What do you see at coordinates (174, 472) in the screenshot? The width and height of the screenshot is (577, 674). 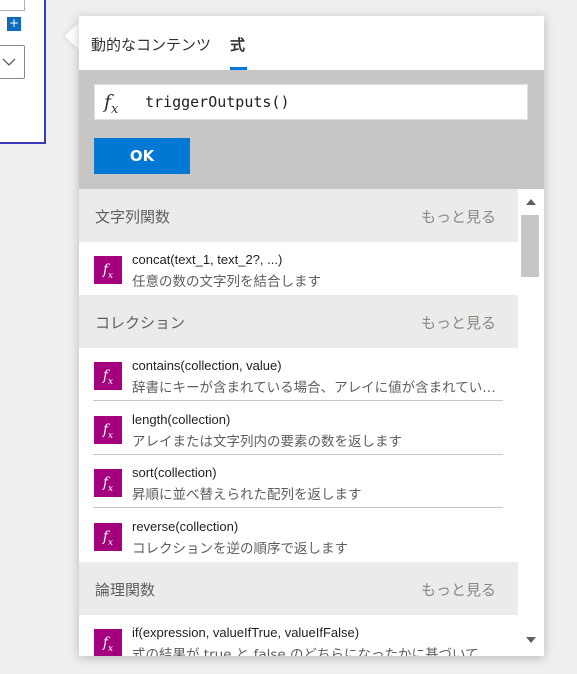 I see `function-name: sort(collection)` at bounding box center [174, 472].